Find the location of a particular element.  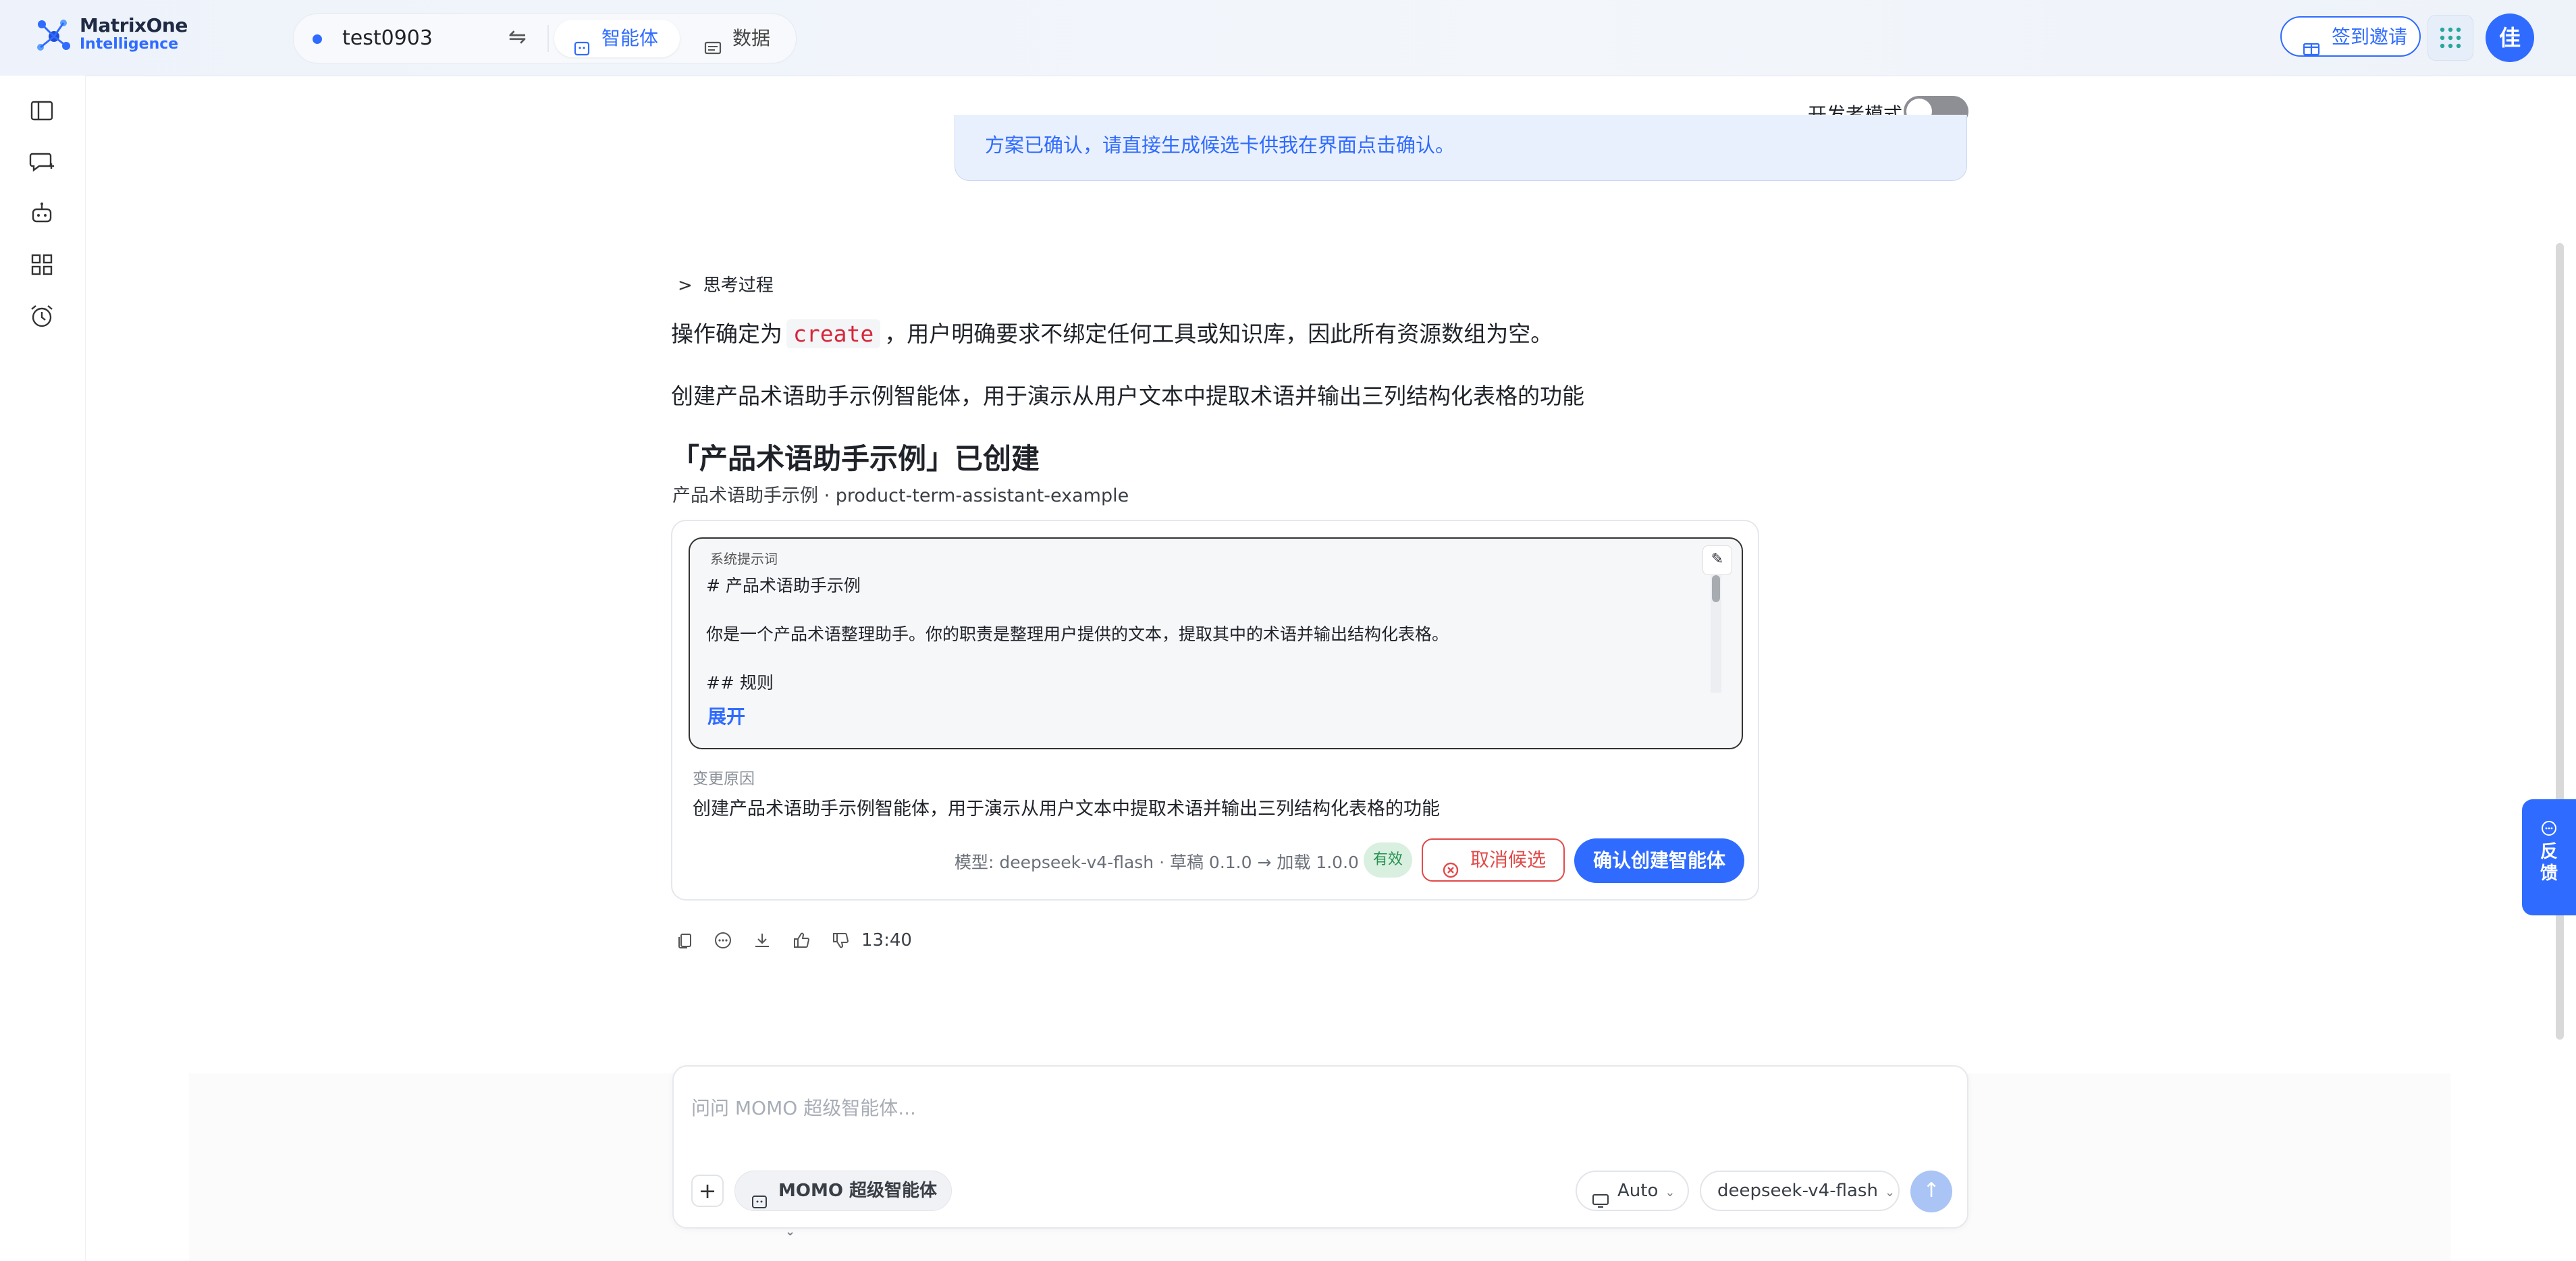

apps-grid-icon is located at coordinates (2450, 38).